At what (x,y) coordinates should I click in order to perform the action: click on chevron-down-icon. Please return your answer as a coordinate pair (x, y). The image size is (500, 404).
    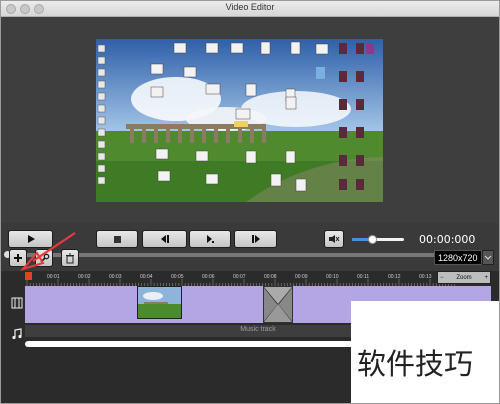
    Looking at the image, I should click on (488, 257).